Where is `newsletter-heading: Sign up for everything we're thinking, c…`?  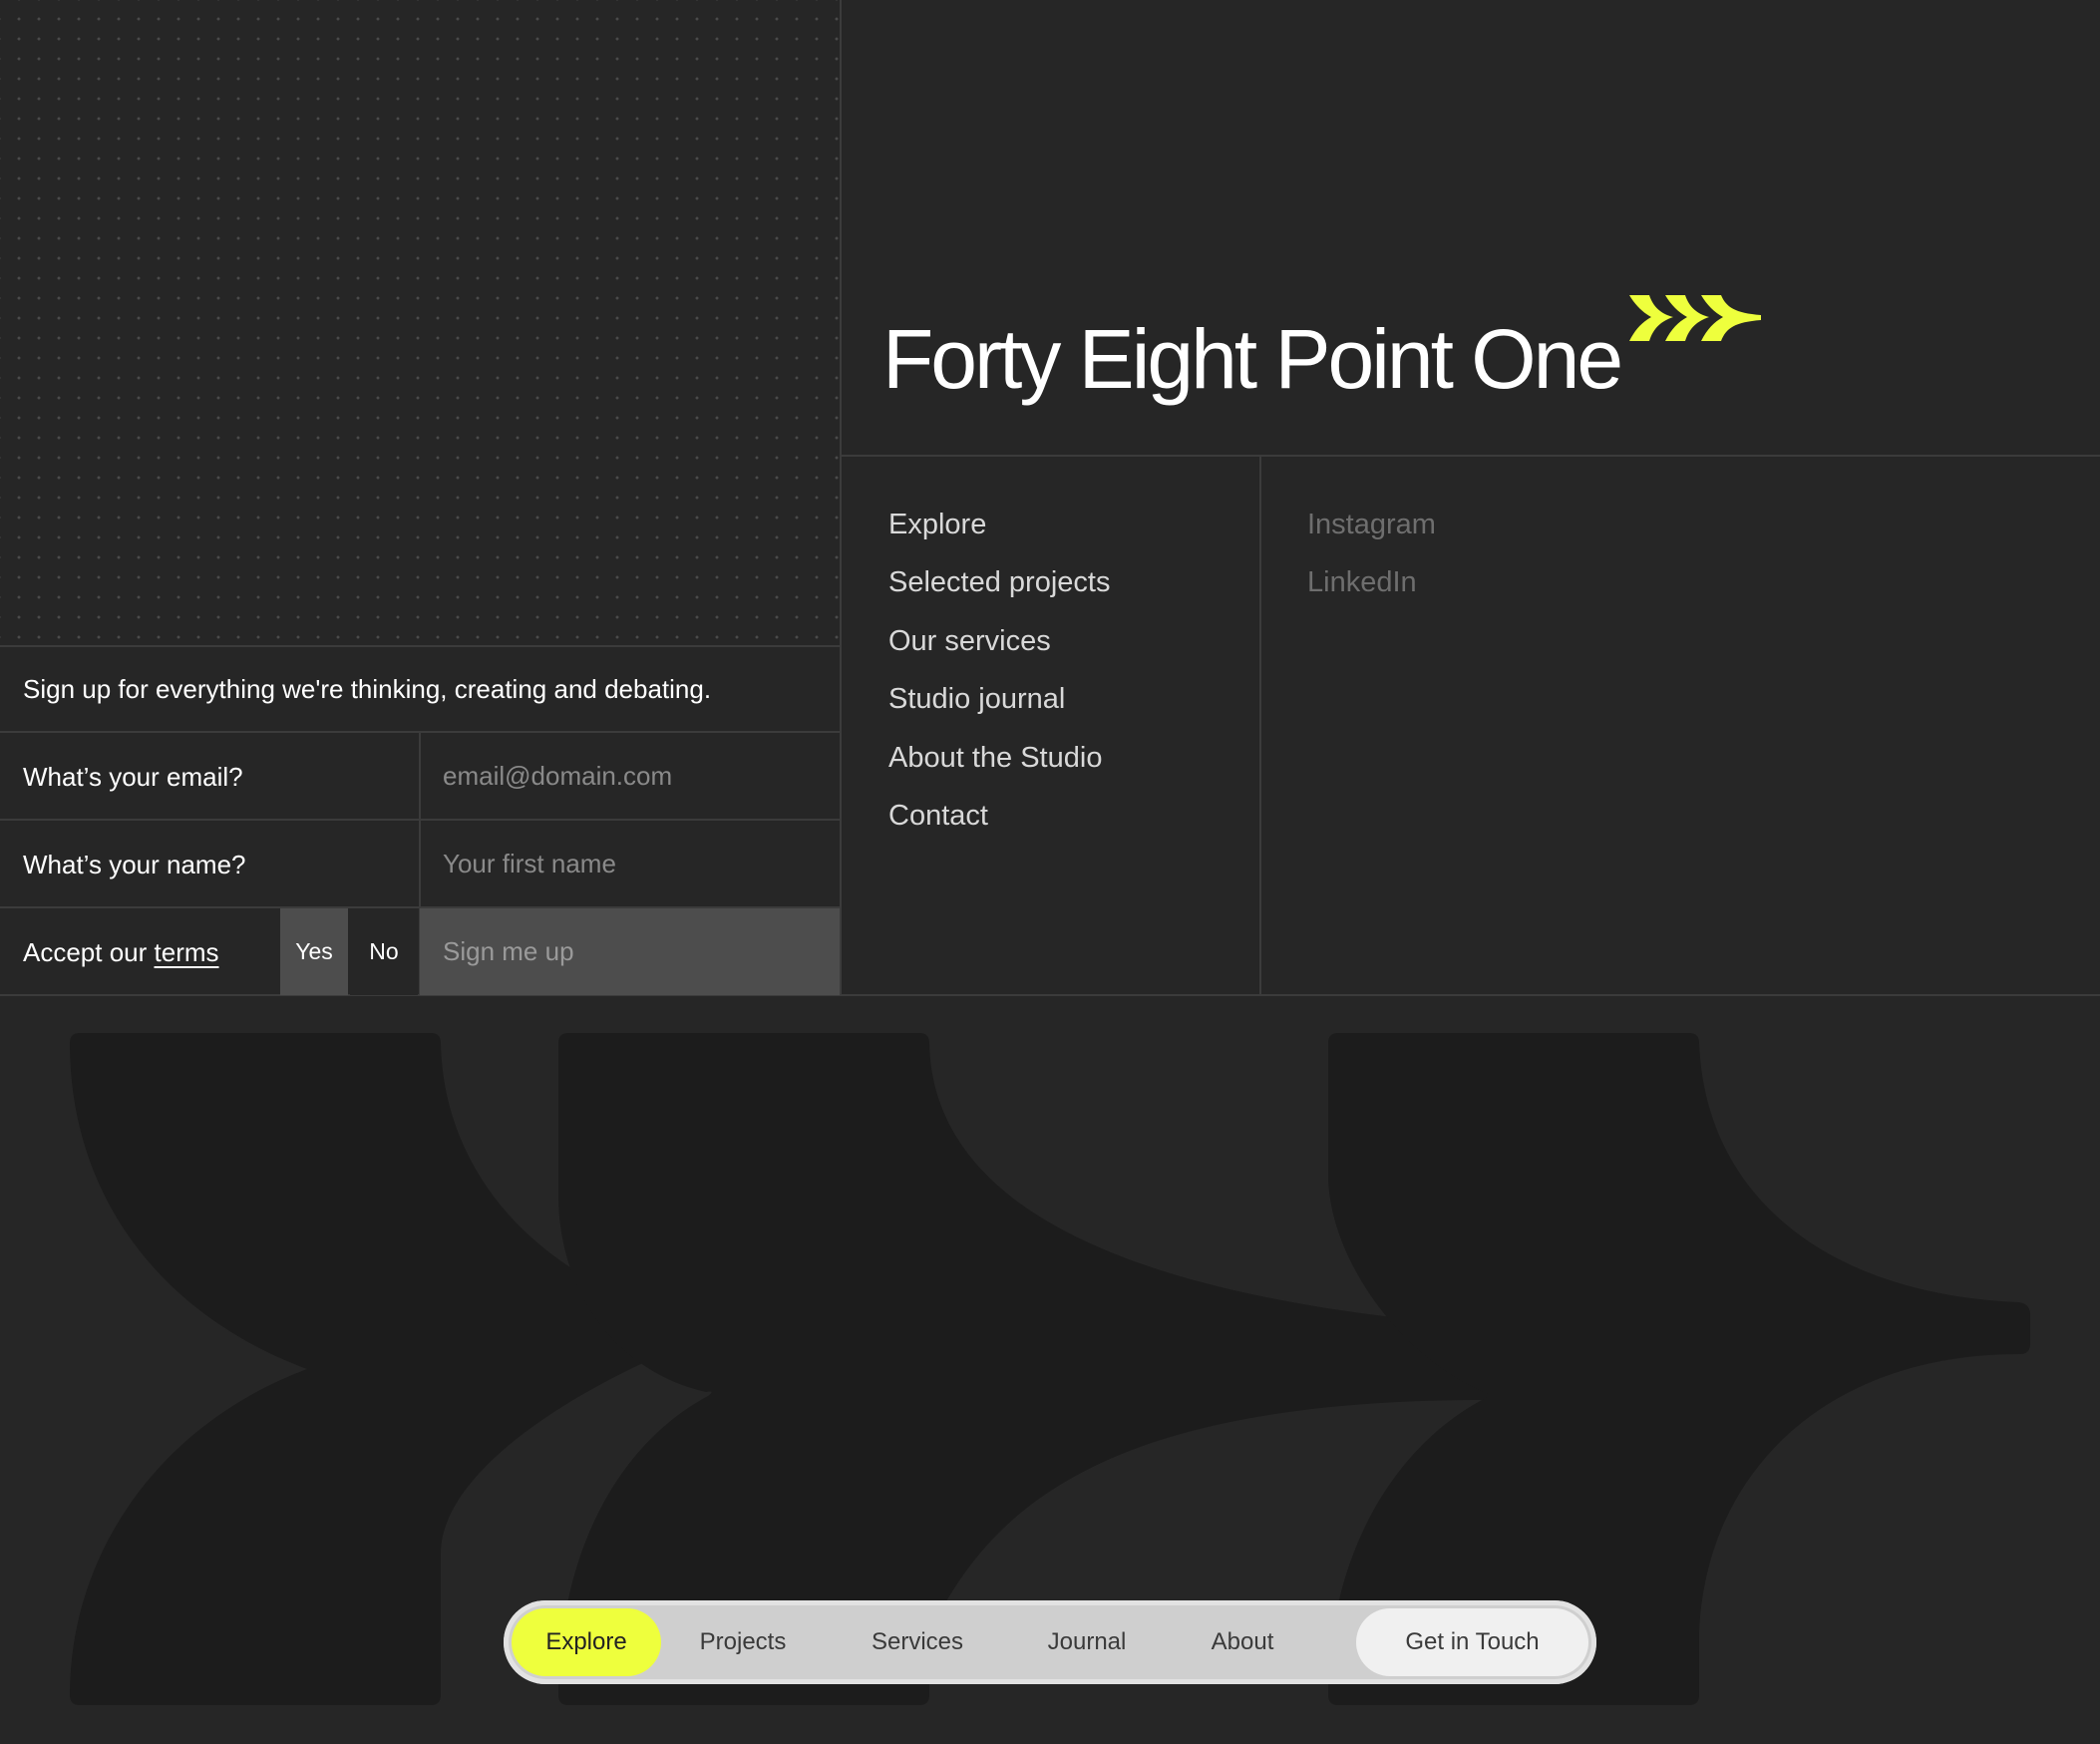 newsletter-heading: Sign up for everything we're thinking, c… is located at coordinates (368, 689).